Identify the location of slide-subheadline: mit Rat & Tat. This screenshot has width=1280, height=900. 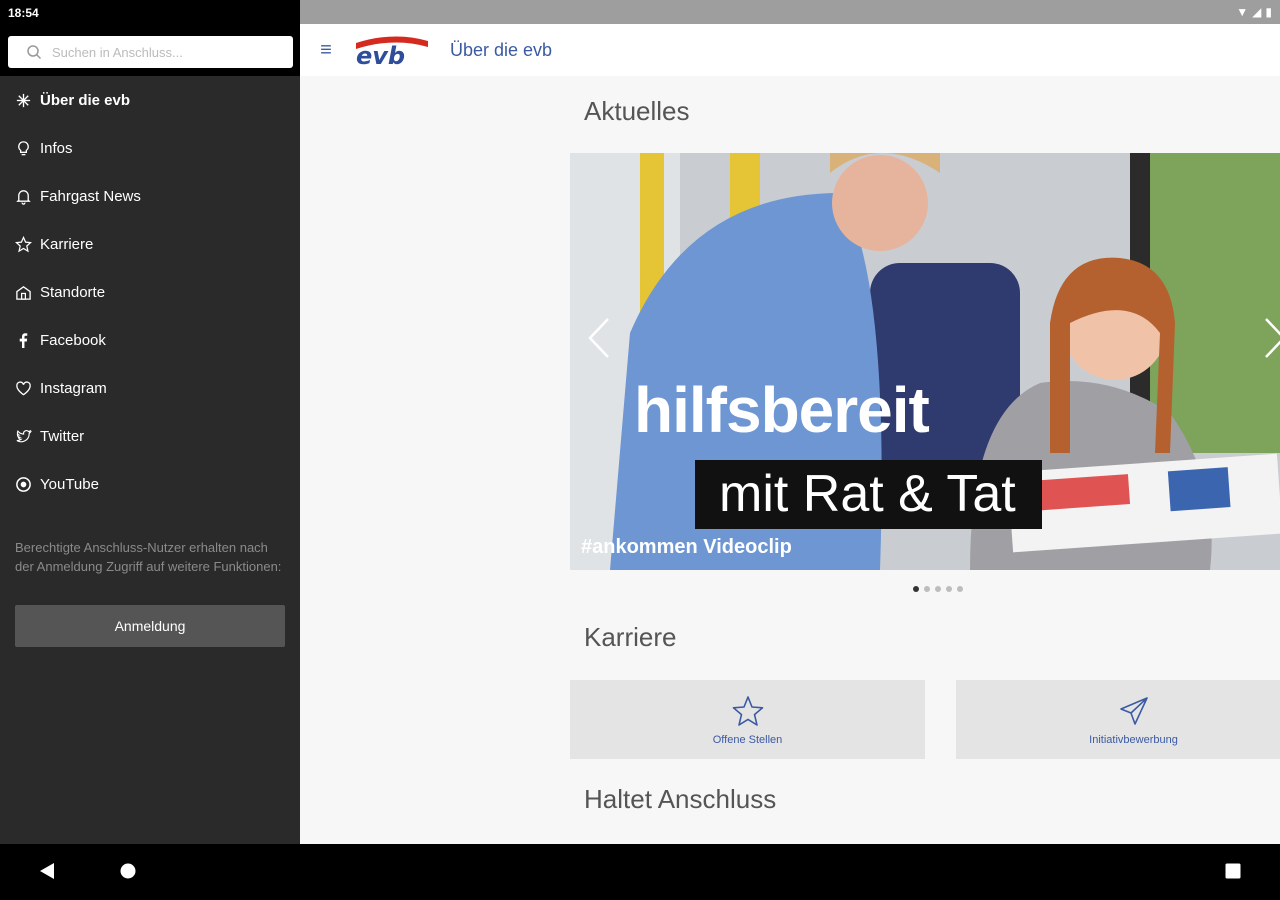
(868, 494).